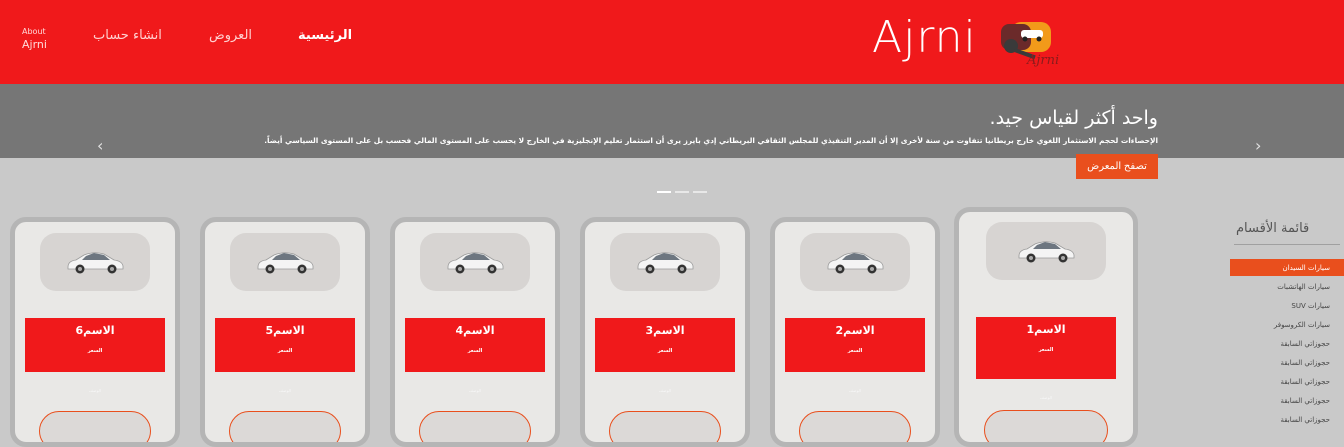  What do you see at coordinates (665, 345) in the screenshot?
I see `card-info-box: الاسم3 السعر` at bounding box center [665, 345].